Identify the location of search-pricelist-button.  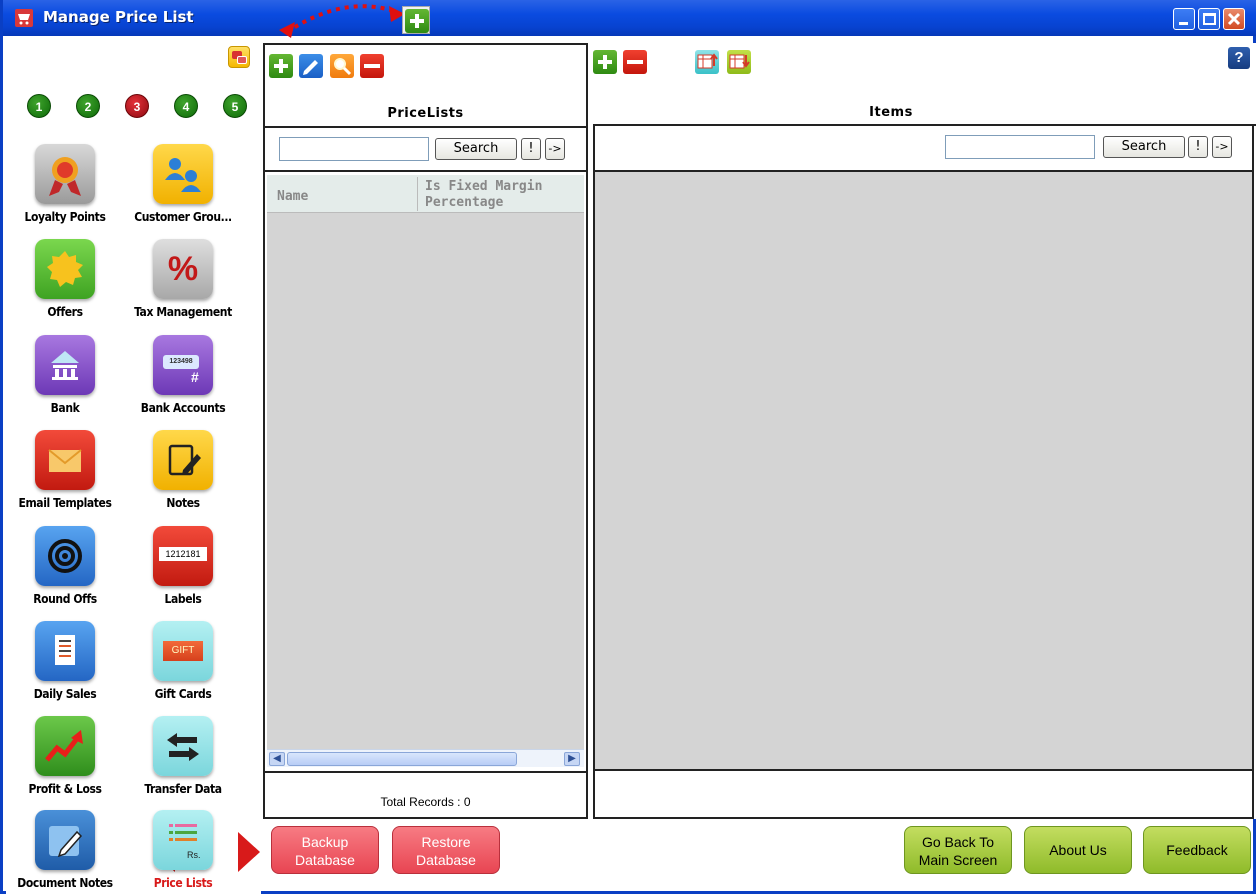
(341, 66).